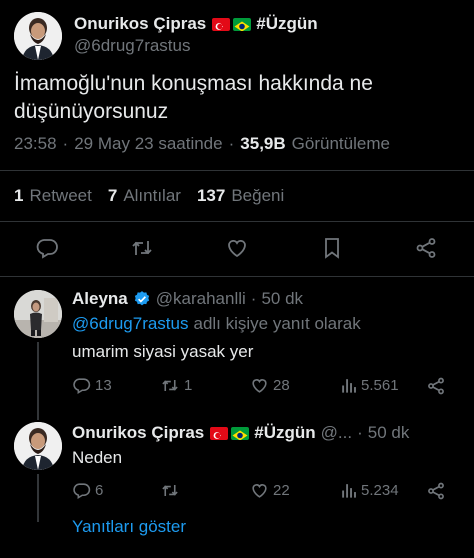 Image resolution: width=474 pixels, height=558 pixels. I want to click on reply2-author-name: Onurikos Çipras, so click(138, 433).